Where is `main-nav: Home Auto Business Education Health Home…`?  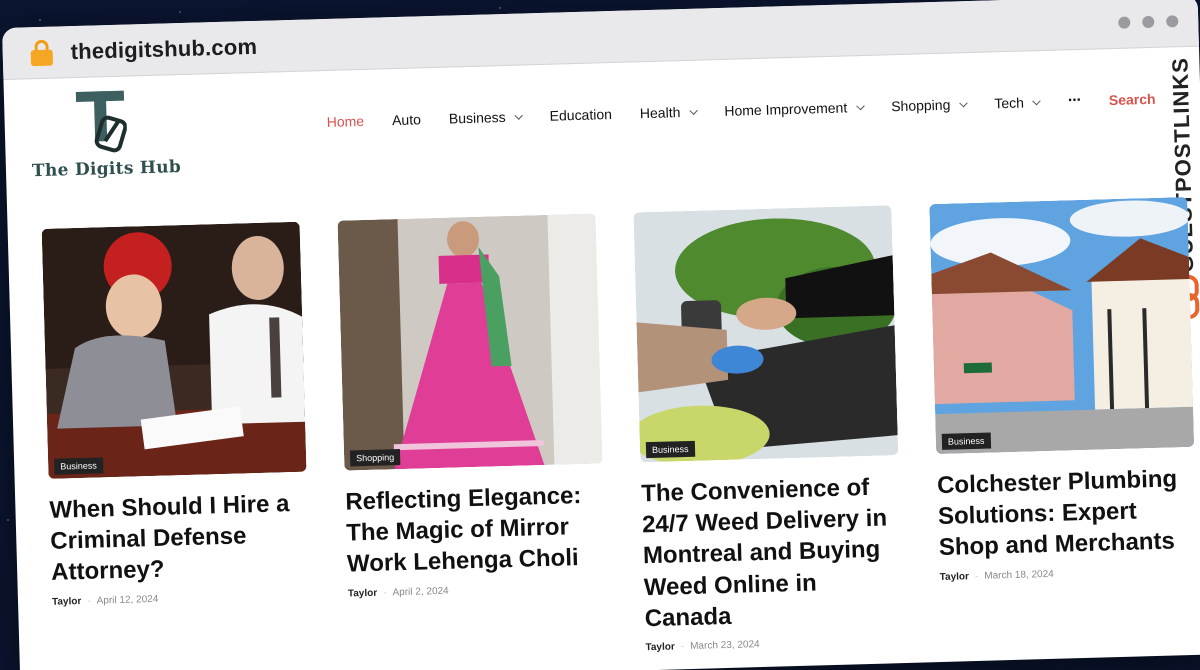 main-nav: Home Auto Business Education Health Home… is located at coordinates (763, 110).